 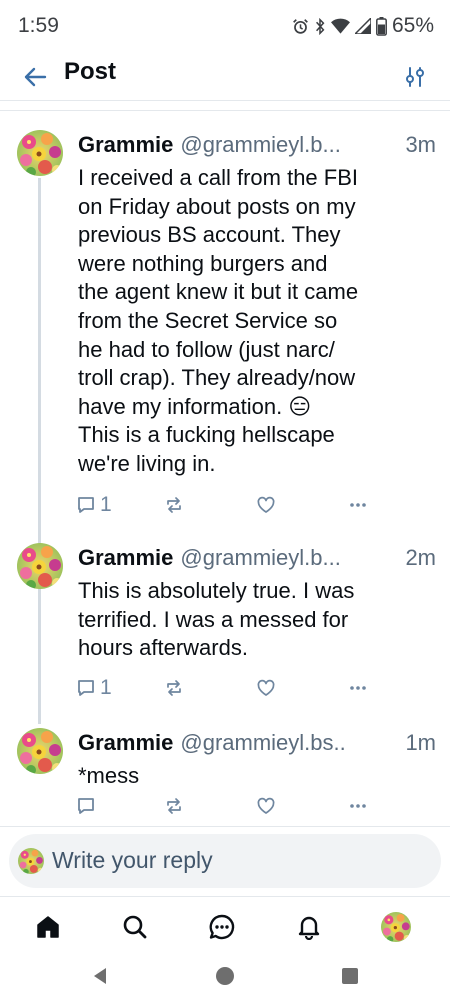 What do you see at coordinates (90, 71) in the screenshot?
I see `page-title: Post` at bounding box center [90, 71].